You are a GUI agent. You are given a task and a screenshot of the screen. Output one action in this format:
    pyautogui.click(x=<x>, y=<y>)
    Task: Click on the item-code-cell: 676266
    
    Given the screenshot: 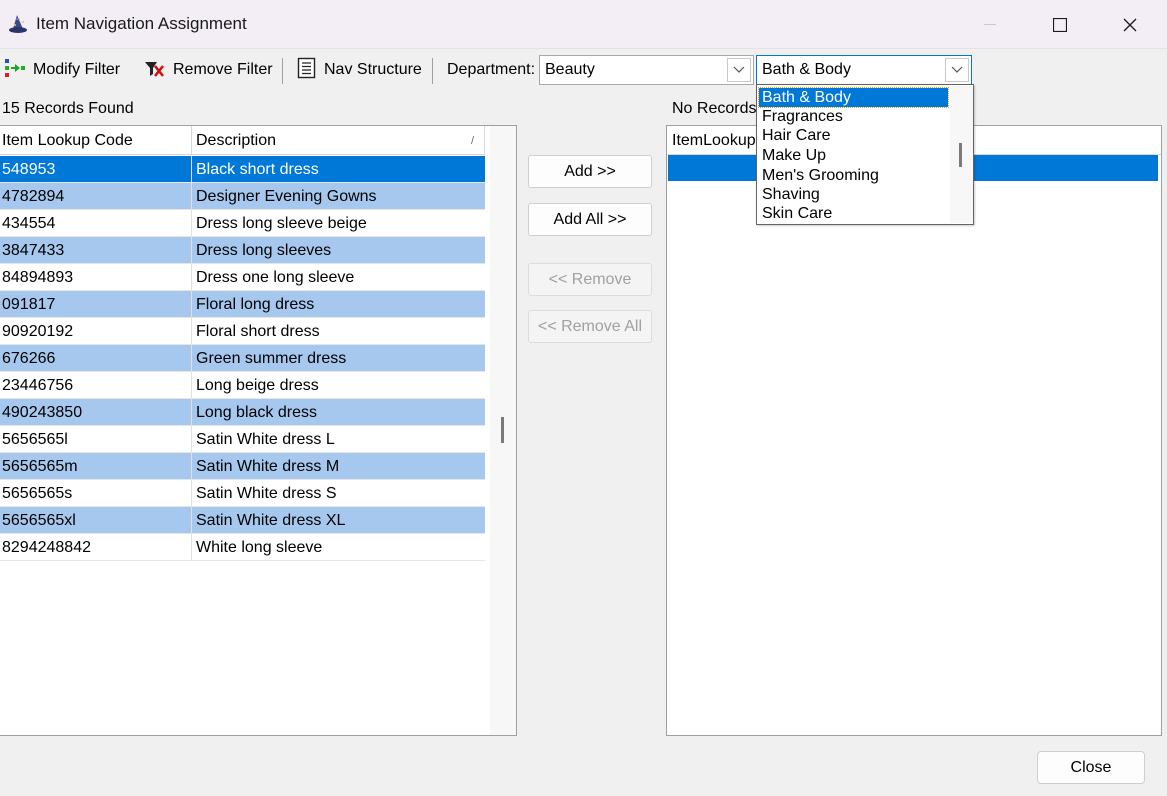 What is the action you would take?
    pyautogui.click(x=96, y=358)
    